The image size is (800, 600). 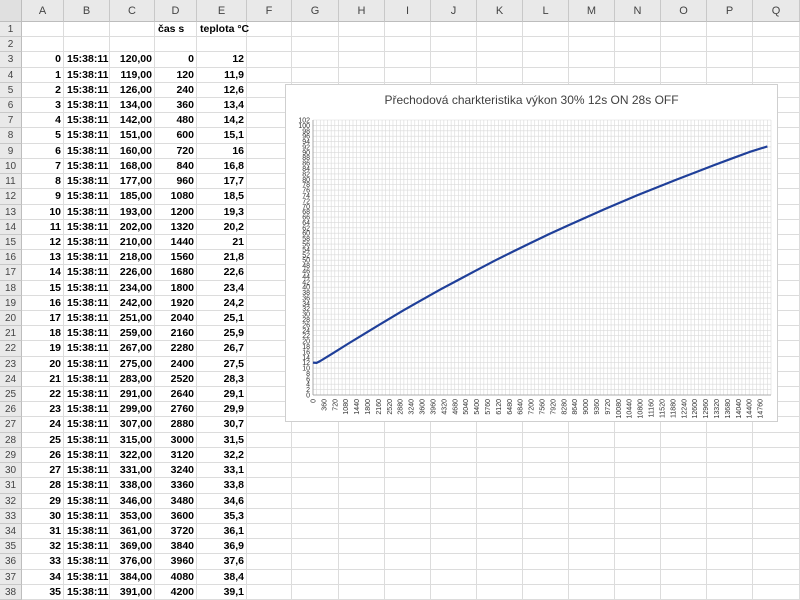 I want to click on cell-c30: 331,00, so click(x=132, y=470).